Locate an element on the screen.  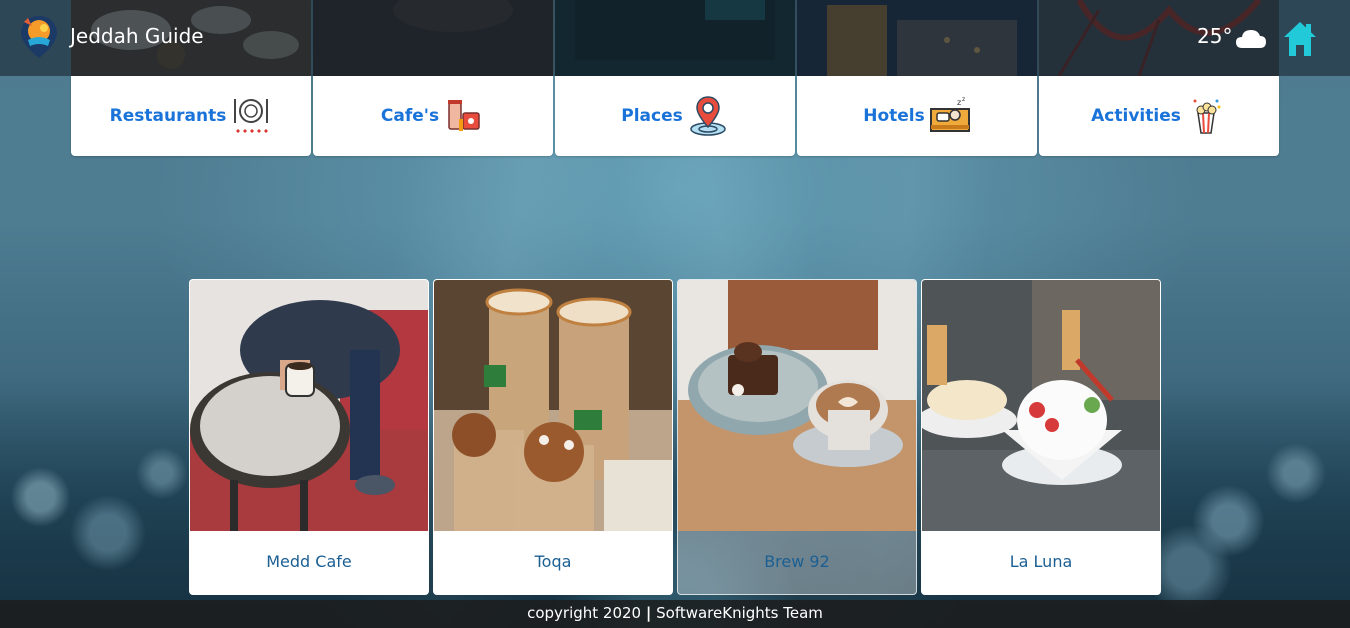
category-cafes: Cafe's is located at coordinates (433, 116).